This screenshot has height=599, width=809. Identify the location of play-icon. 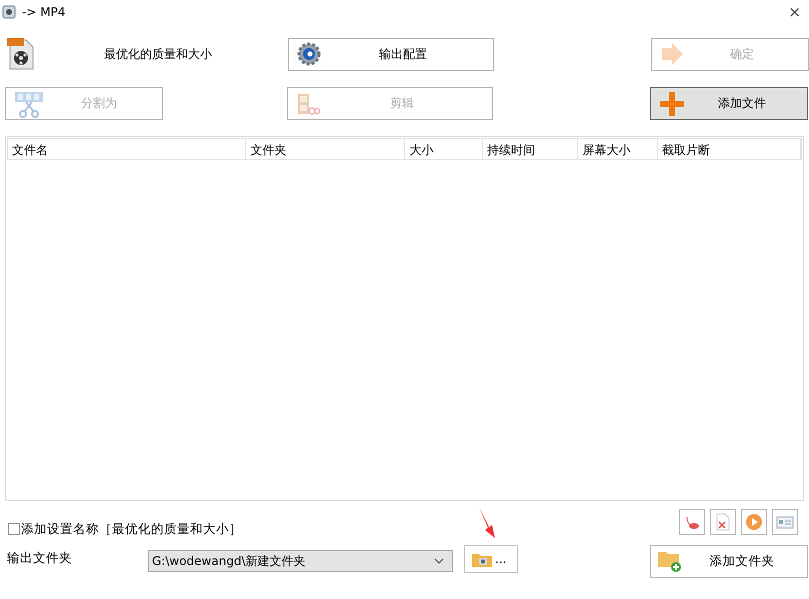
(754, 522).